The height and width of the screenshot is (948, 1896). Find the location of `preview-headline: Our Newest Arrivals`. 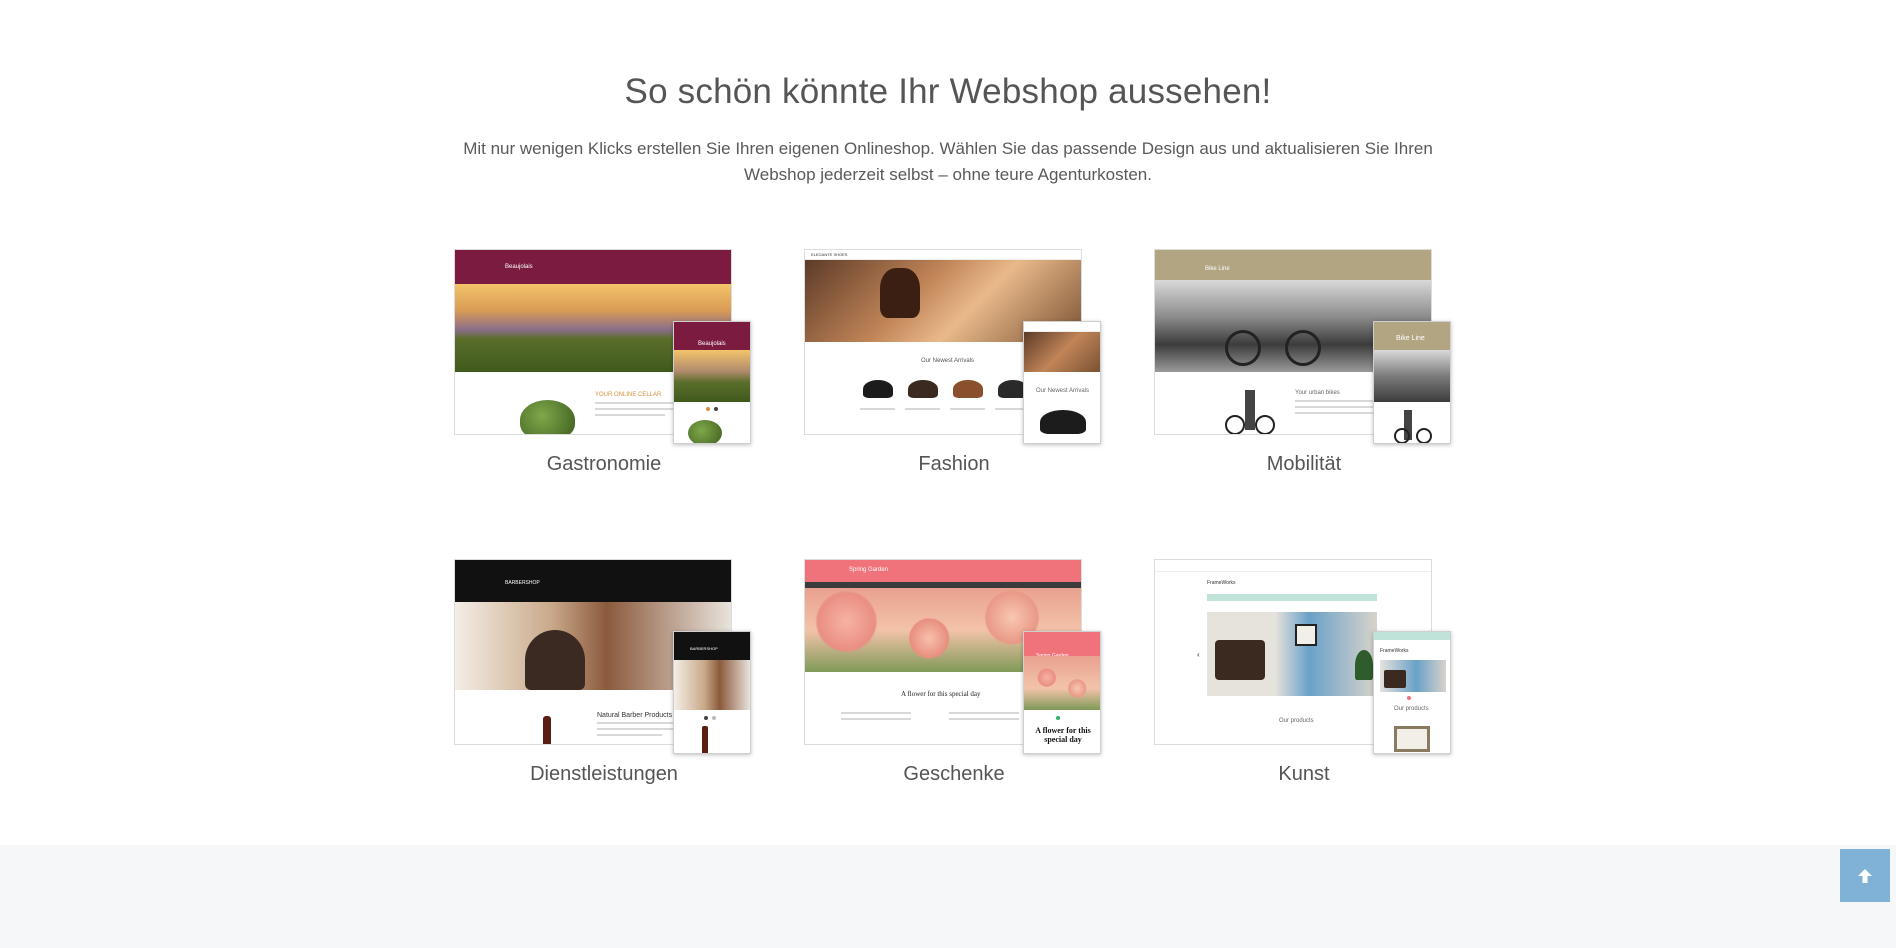

preview-headline: Our Newest Arrivals is located at coordinates (948, 361).